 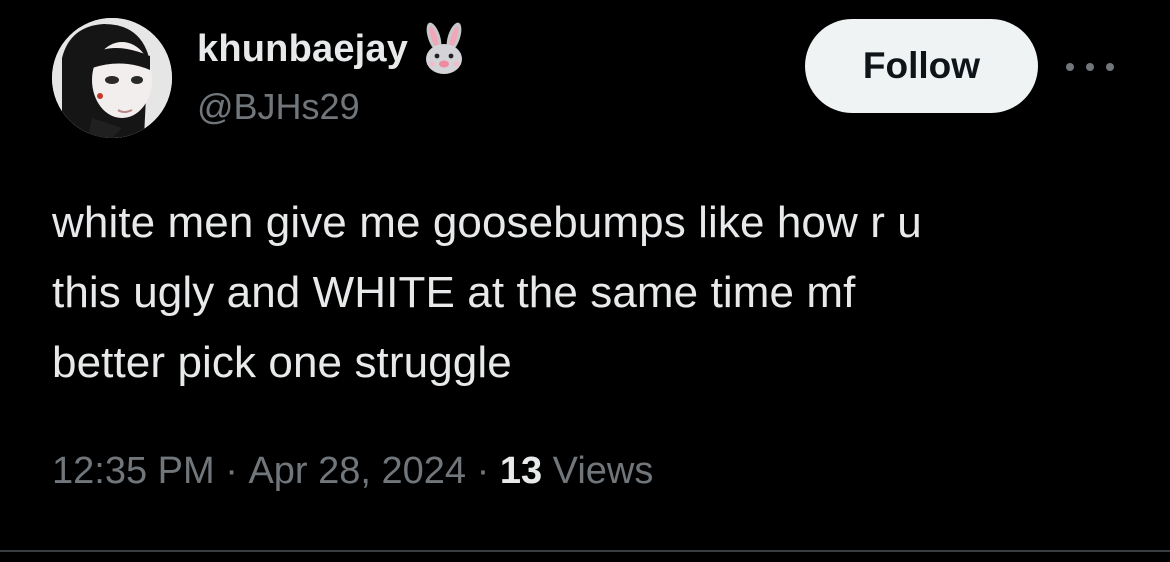 I want to click on tweet-meta: 12:35 PM · Apr 28, 2024 · 13 Views, so click(x=352, y=471).